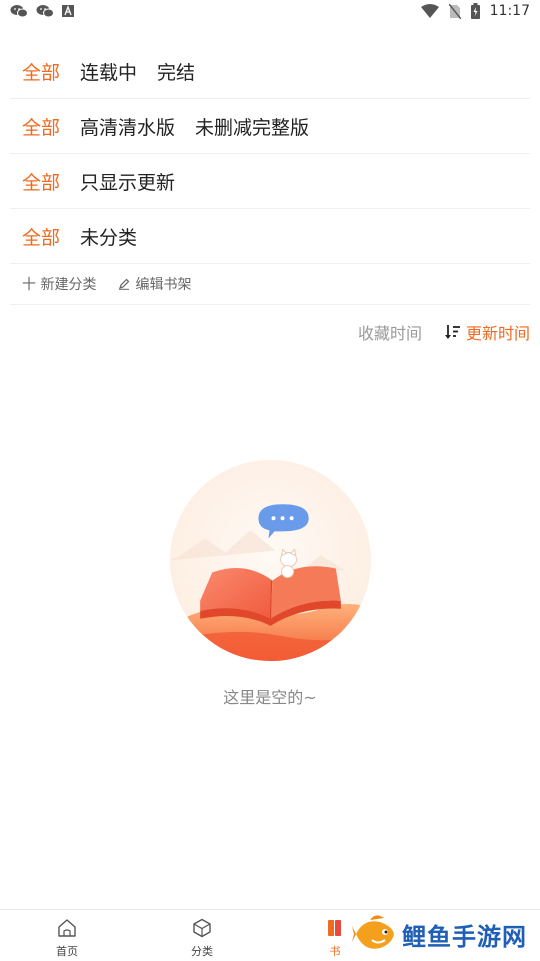 This screenshot has height=961, width=540. I want to click on nav-category: 分类, so click(202, 938).